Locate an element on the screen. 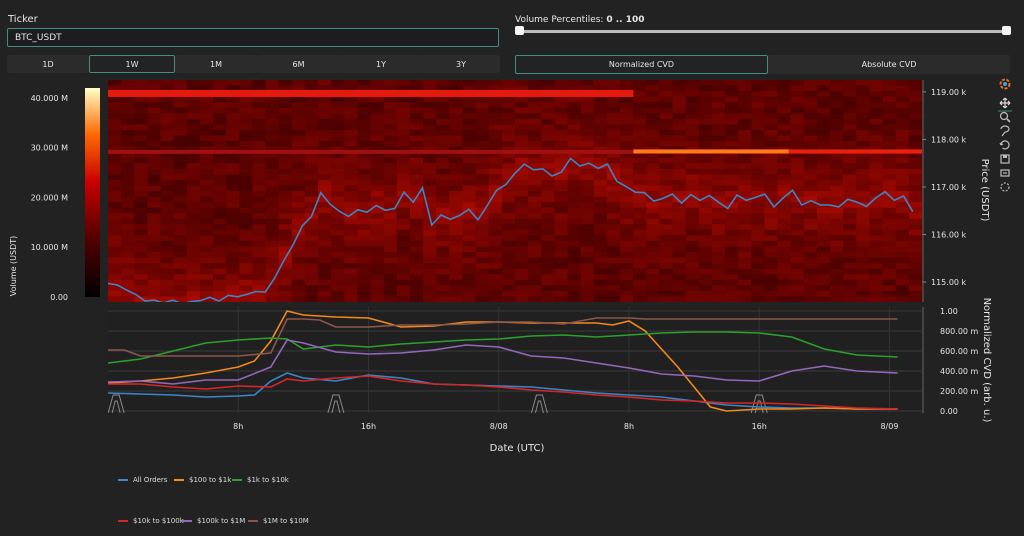 The width and height of the screenshot is (1024, 536). legend-item: $100k to $1M is located at coordinates (213, 521).